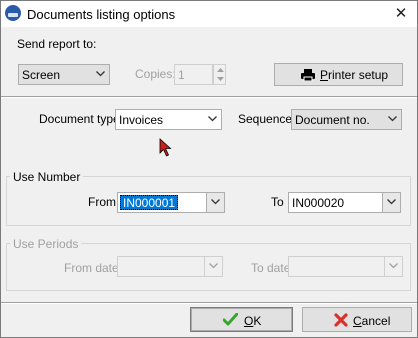 This screenshot has height=338, width=418. What do you see at coordinates (209, 14) in the screenshot?
I see `title-bar: Documents listing options ✕` at bounding box center [209, 14].